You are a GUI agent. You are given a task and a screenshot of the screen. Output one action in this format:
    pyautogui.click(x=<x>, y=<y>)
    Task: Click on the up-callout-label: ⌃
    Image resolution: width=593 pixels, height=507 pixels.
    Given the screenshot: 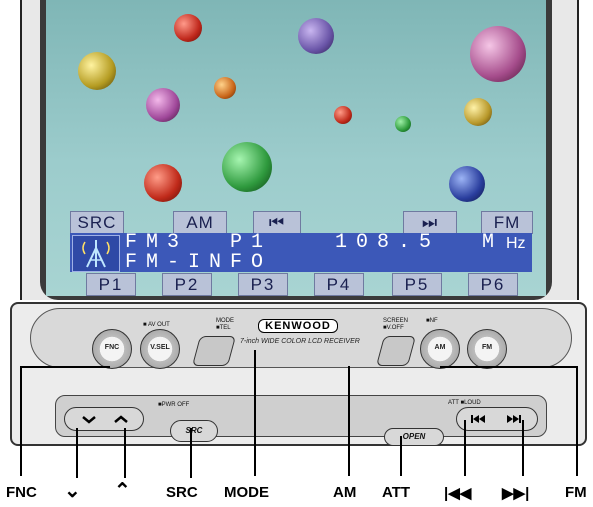 What is the action you would take?
    pyautogui.click(x=122, y=491)
    